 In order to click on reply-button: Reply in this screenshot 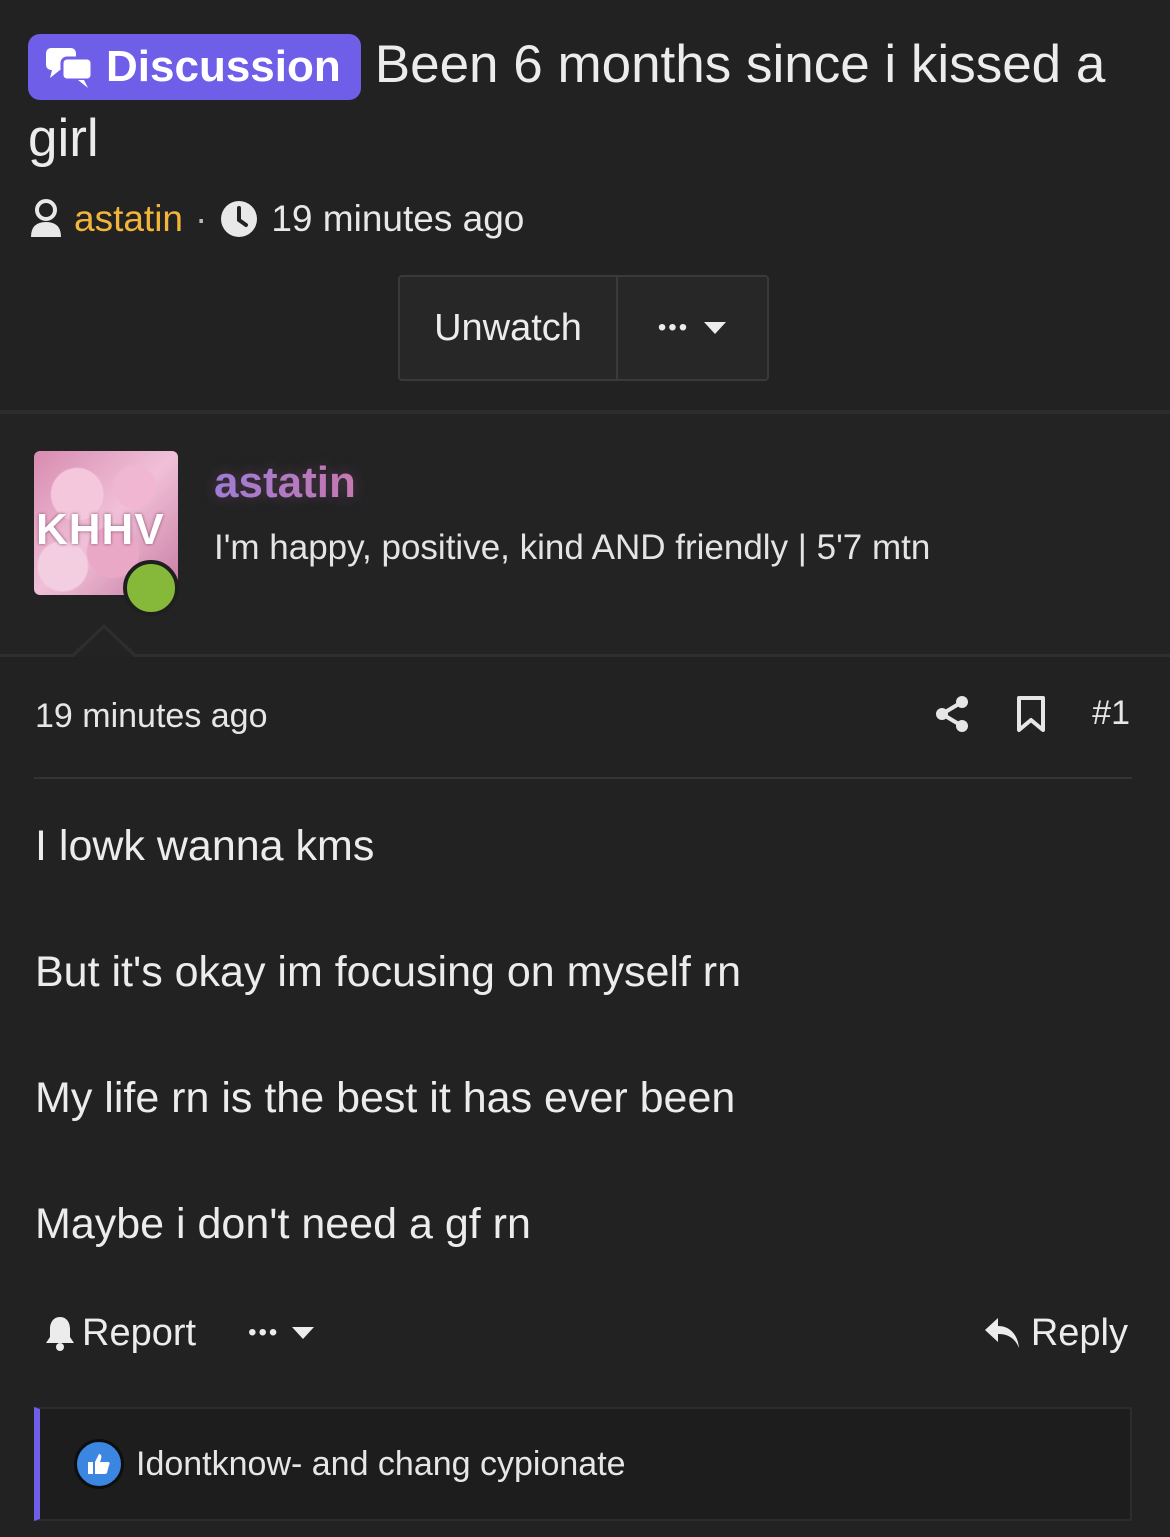, I will do `click(1055, 1333)`.